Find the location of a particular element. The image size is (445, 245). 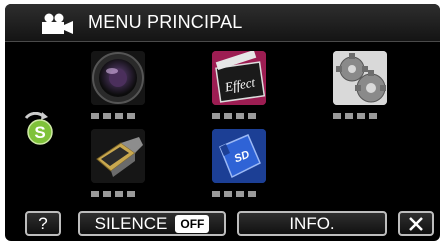

info-label: INFO. is located at coordinates (312, 223).